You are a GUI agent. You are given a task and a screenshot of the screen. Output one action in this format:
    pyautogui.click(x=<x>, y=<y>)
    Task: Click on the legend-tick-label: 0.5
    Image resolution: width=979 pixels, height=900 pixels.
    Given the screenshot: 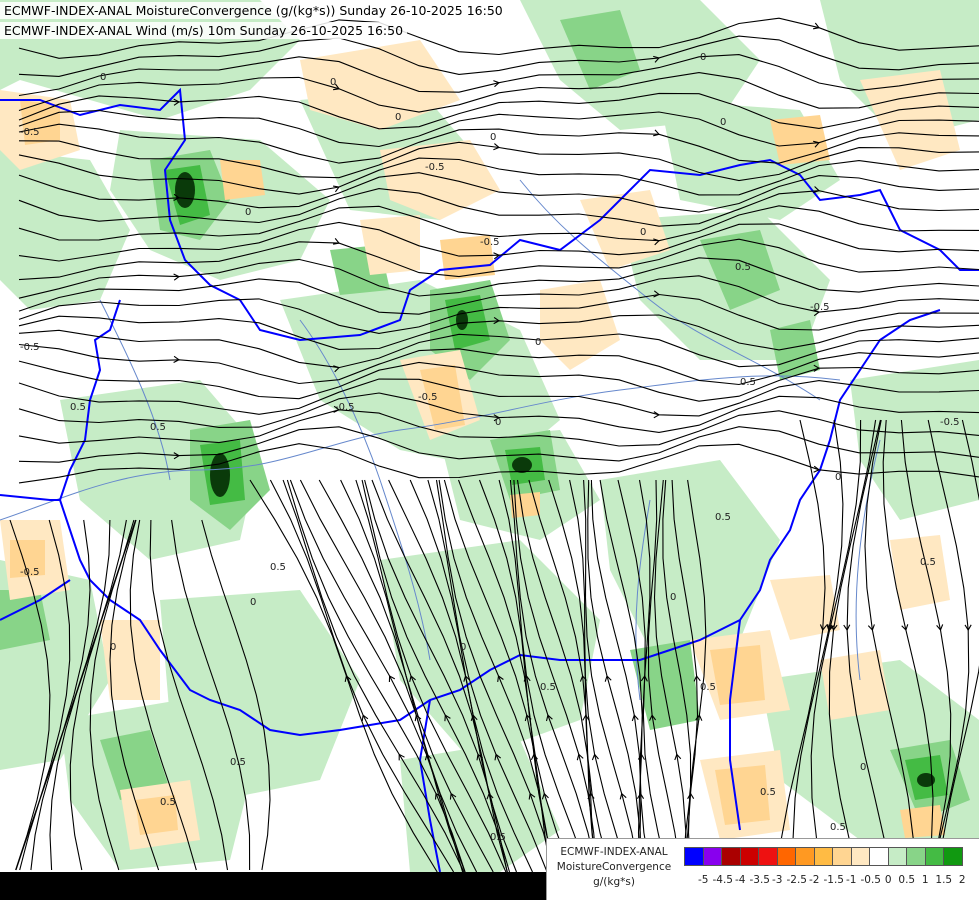 What is the action you would take?
    pyautogui.click(x=907, y=880)
    